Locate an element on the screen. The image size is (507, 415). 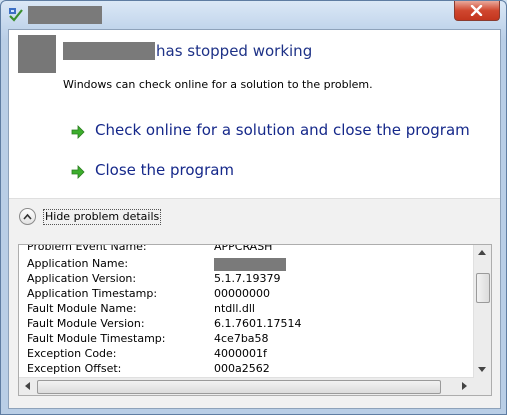
detail-value: ntdll.dll is located at coordinates (234, 308).